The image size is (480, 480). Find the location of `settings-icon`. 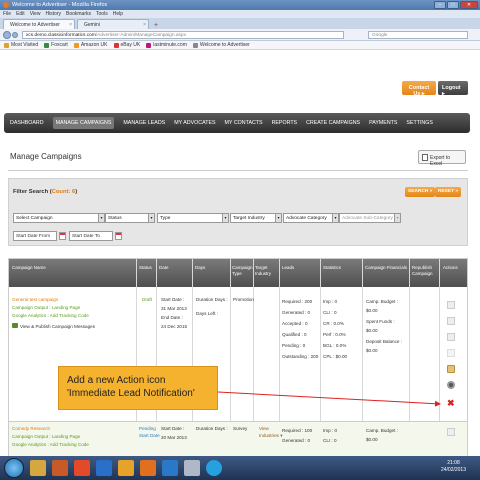

settings-icon is located at coordinates (451, 385).